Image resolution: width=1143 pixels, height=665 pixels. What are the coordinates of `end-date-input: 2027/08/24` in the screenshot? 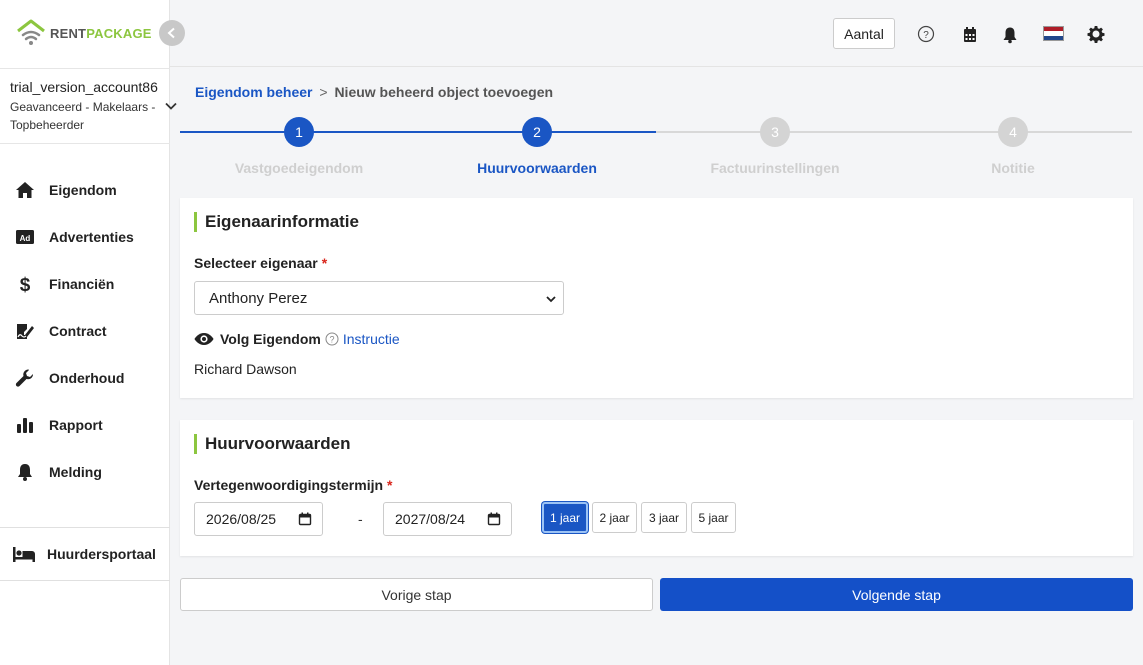 It's located at (447, 519).